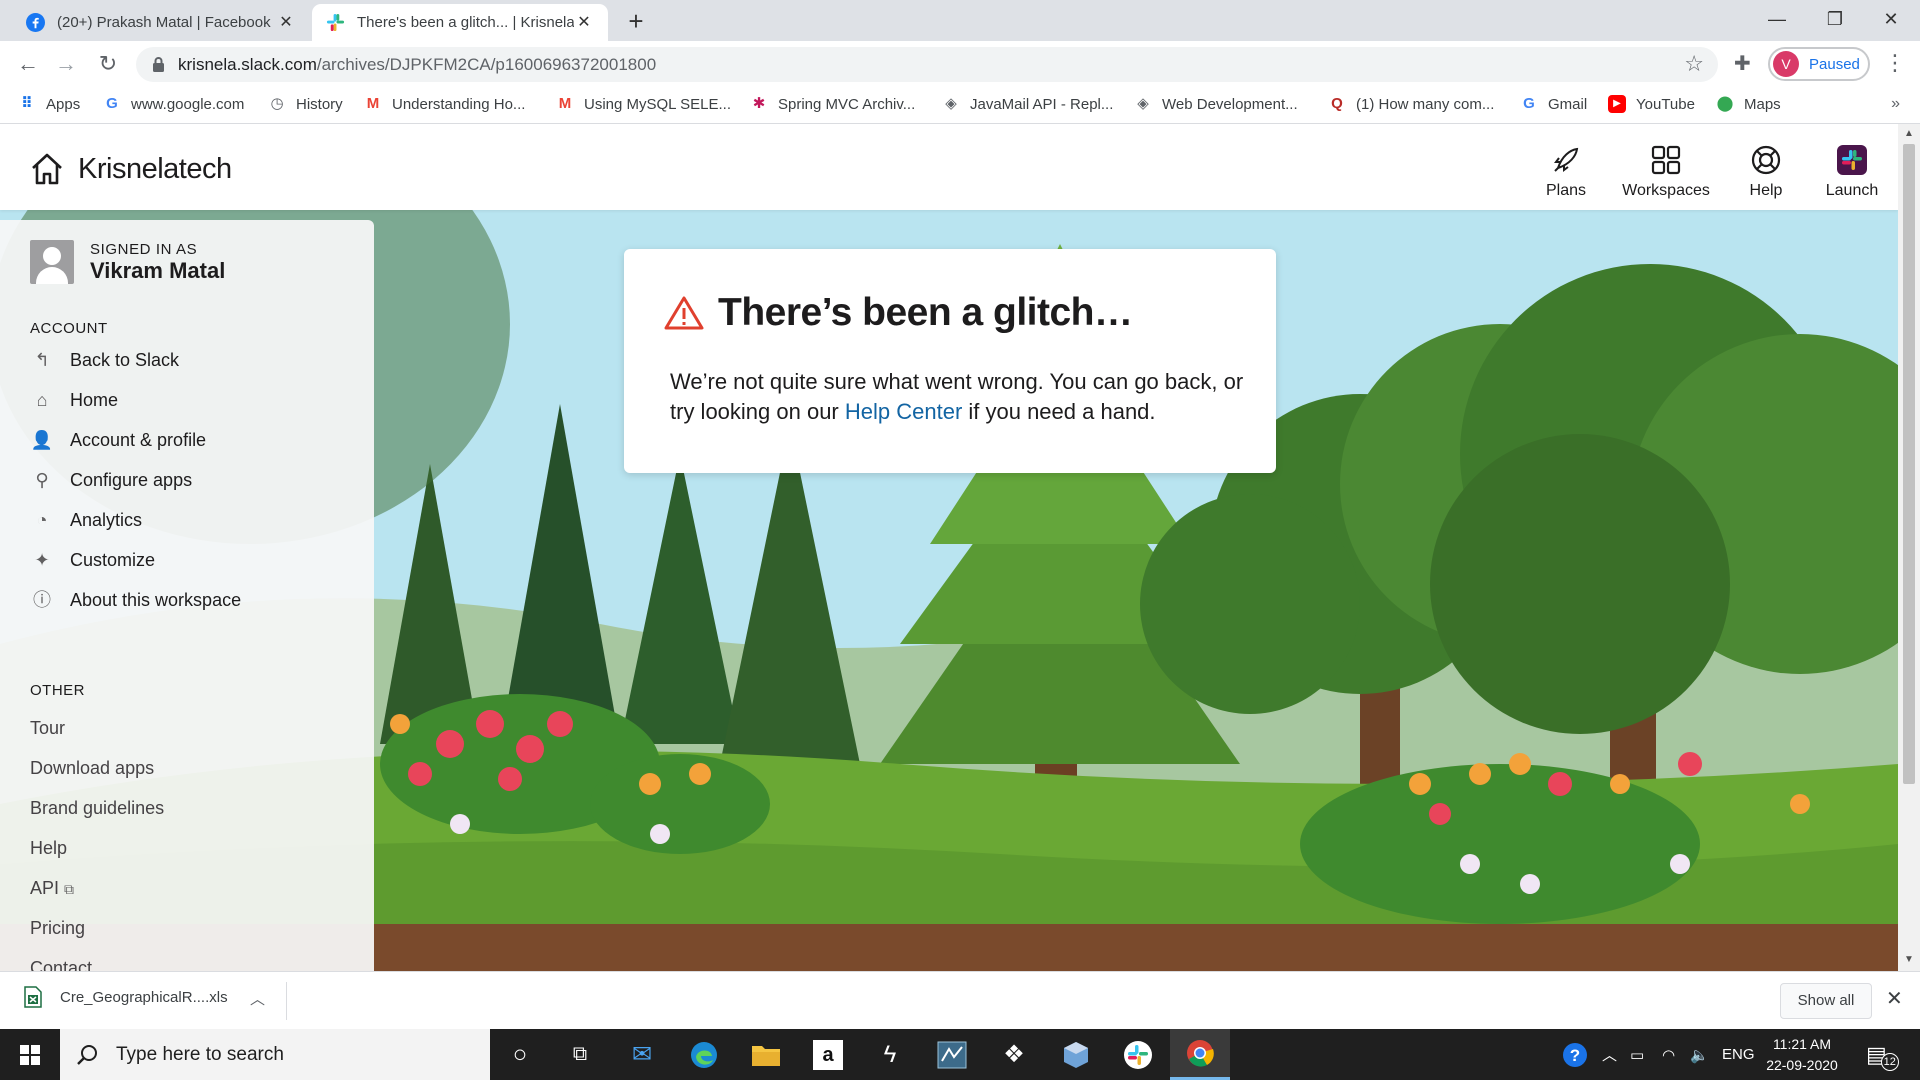 The image size is (1920, 1080). Describe the element at coordinates (704, 1054) in the screenshot. I see `edge-icon` at that location.